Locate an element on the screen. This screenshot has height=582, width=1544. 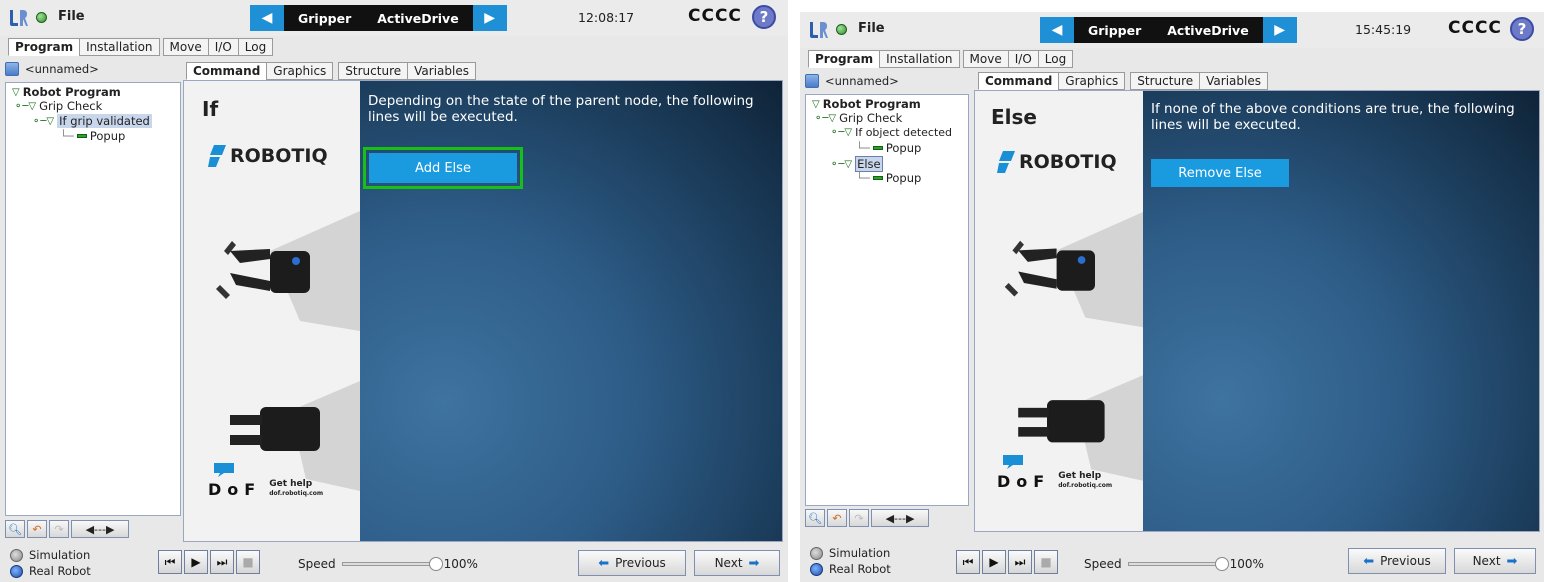
dof-logo: DoF Get help dof.robotiq.com is located at coordinates (1054, 473).